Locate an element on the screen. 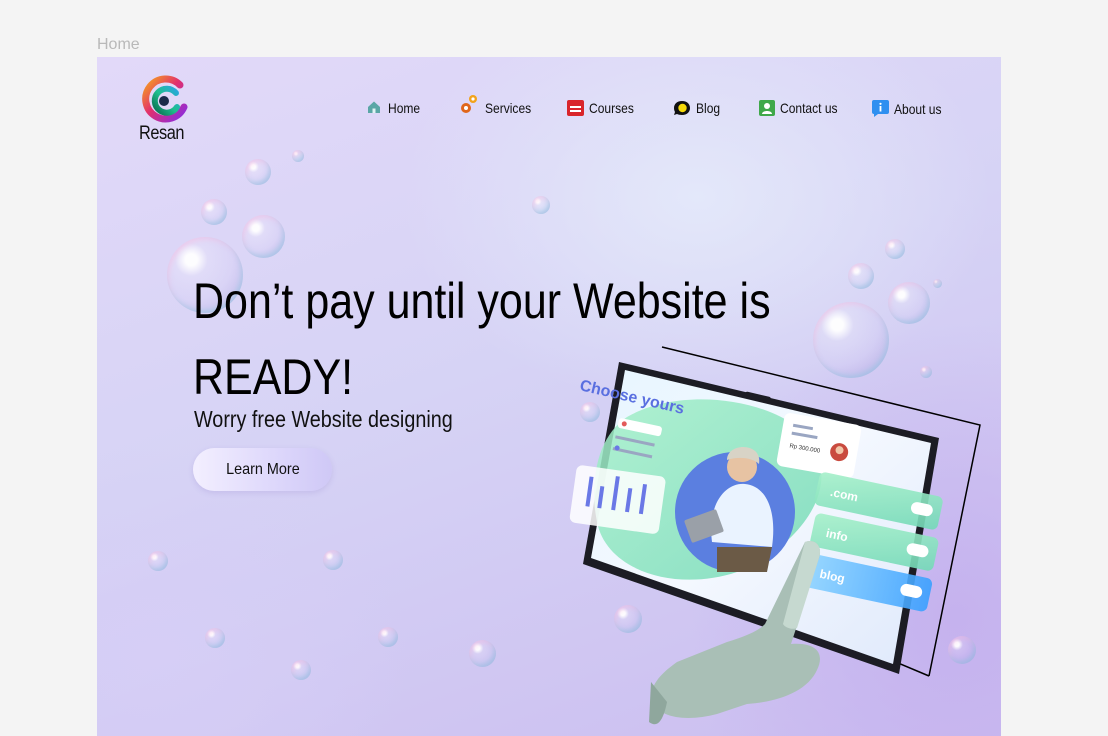 This screenshot has height=736, width=1108. gears-icon is located at coordinates (469, 104).